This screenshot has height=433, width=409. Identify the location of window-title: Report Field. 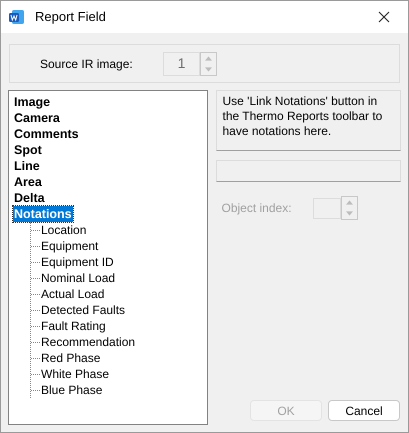
(70, 17).